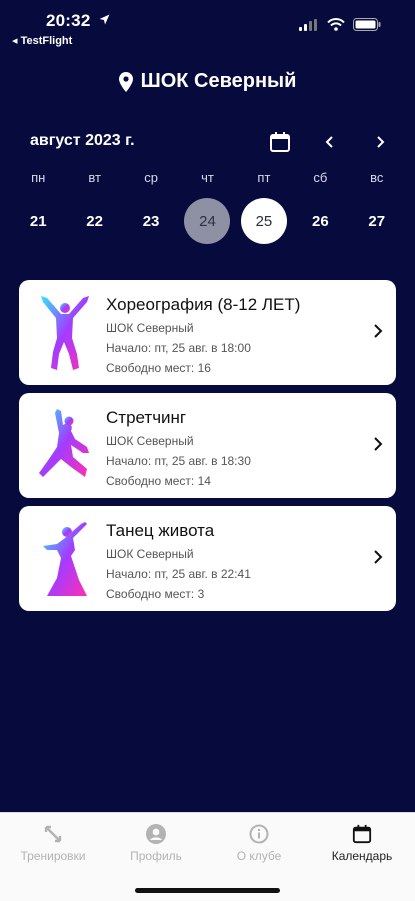 This screenshot has height=901, width=415. I want to click on belly-dancer-icon, so click(65, 559).